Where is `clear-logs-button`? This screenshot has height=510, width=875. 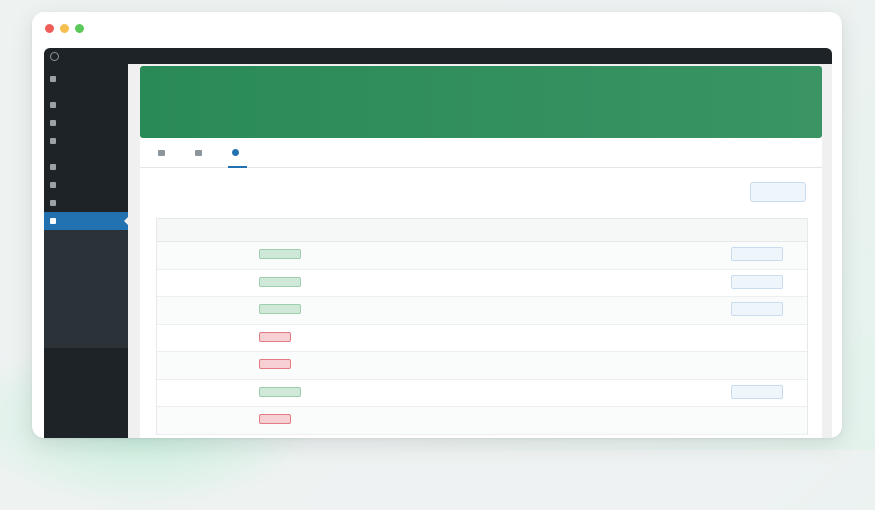 clear-logs-button is located at coordinates (778, 192).